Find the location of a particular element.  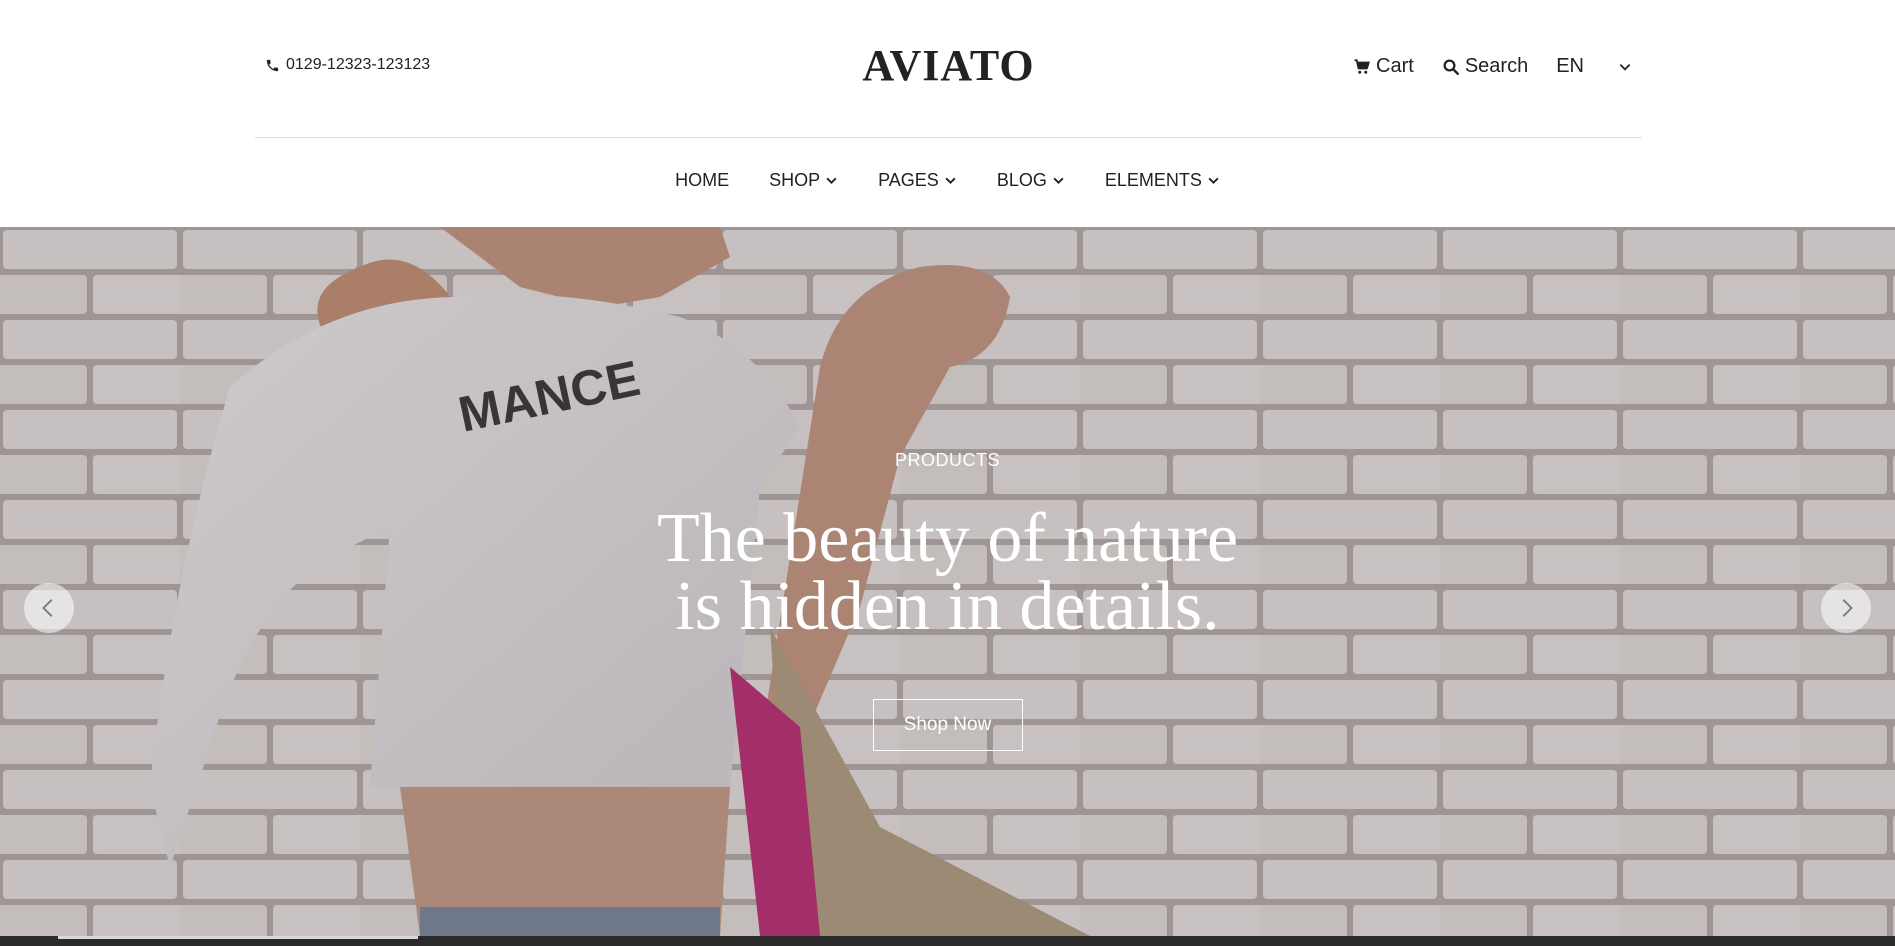

nav-item-label: BLOG is located at coordinates (1021, 180).